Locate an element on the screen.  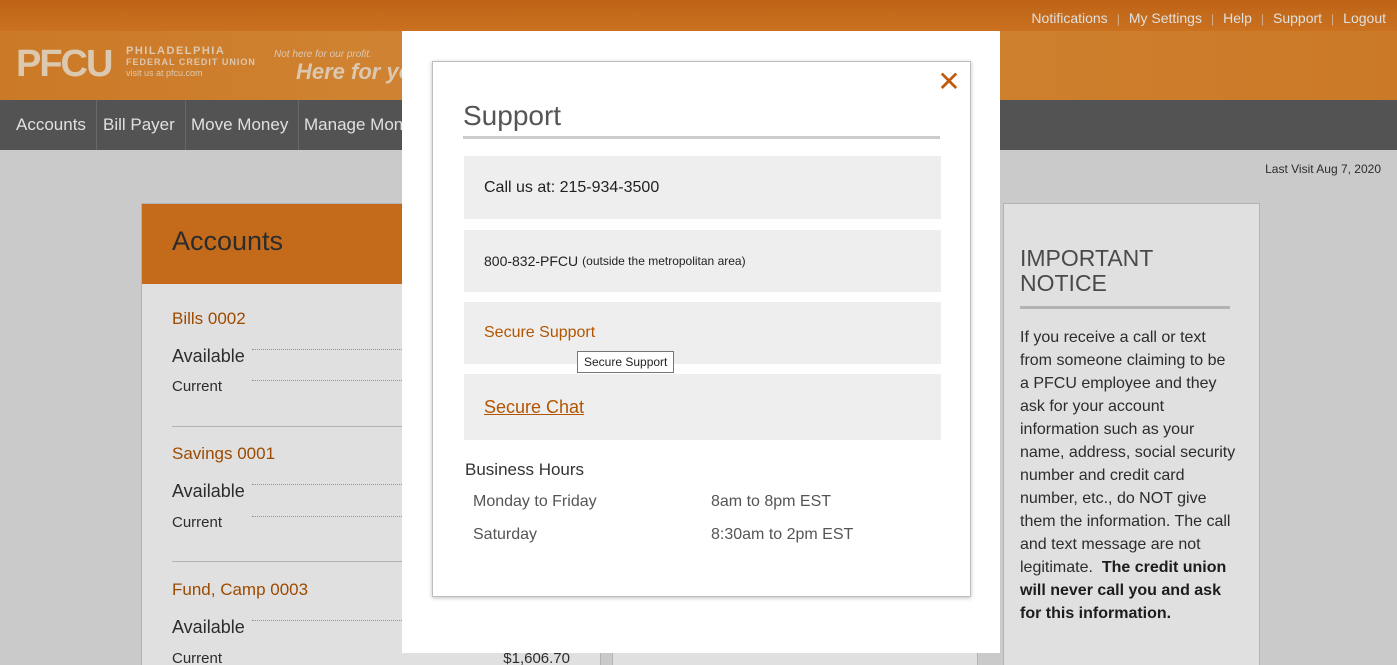
secure-support-button: Secure Support is located at coordinates (702, 333).